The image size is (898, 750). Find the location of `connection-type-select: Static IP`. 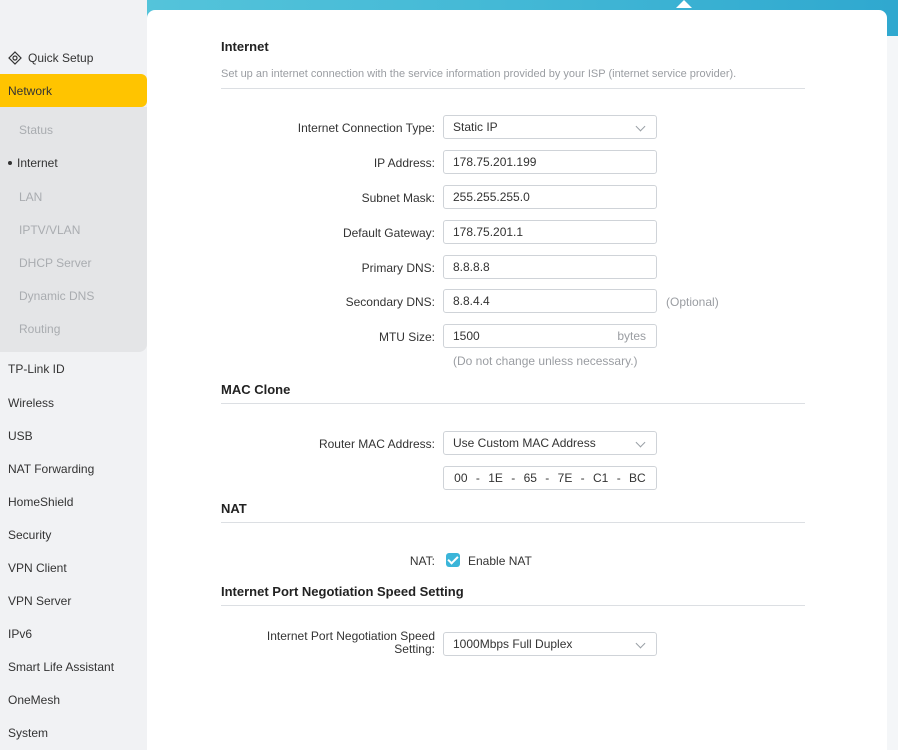

connection-type-select: Static IP is located at coordinates (550, 127).